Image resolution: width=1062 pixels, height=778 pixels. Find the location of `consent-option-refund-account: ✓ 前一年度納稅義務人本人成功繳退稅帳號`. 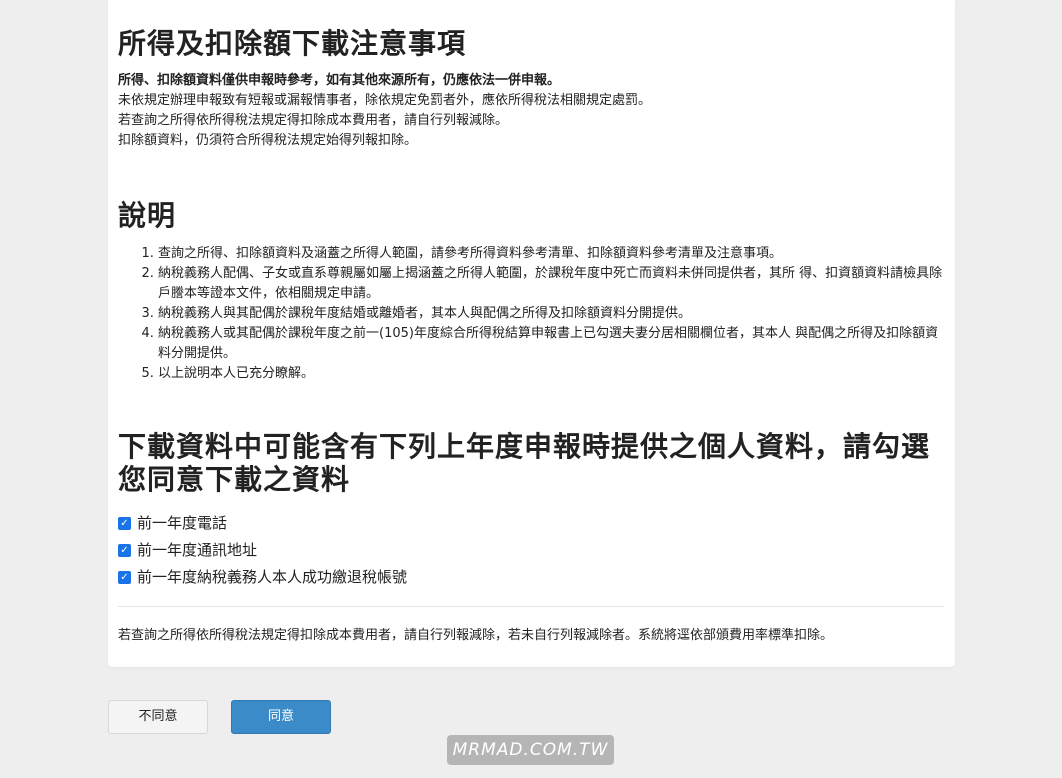

consent-option-refund-account: ✓ 前一年度納稅義務人本人成功繳退稅帳號 is located at coordinates (262, 577).